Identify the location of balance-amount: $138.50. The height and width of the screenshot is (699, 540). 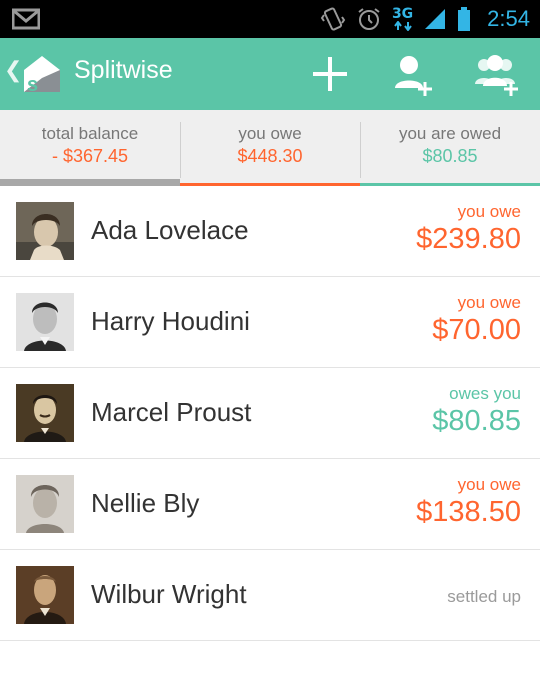
(468, 512).